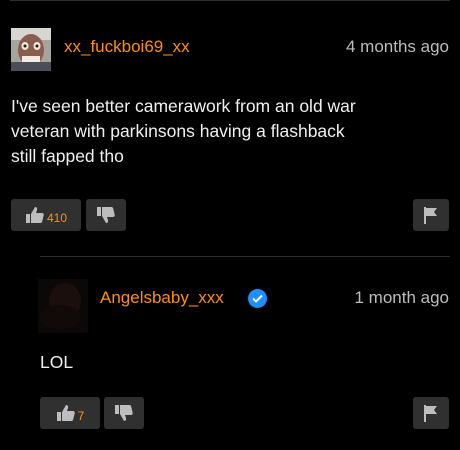  I want to click on comment-username: xx_fuckboi69_xx, so click(127, 47).